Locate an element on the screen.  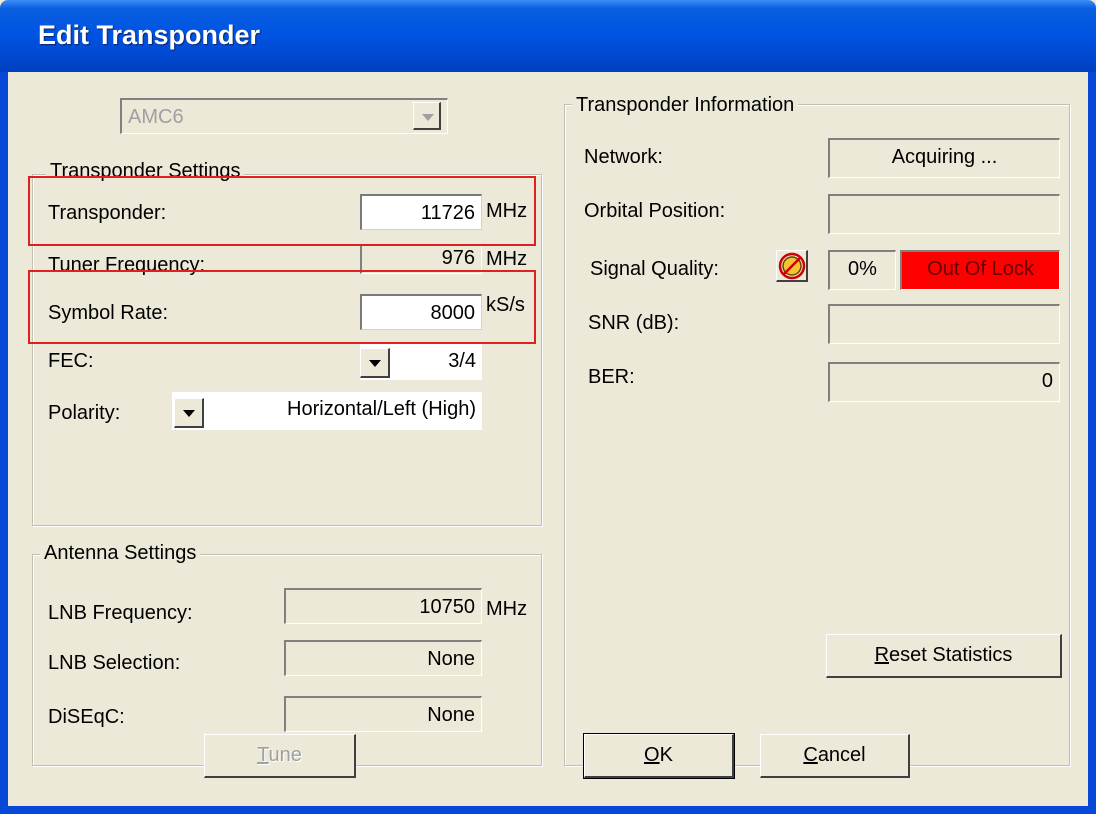
cancel-button: Cancel is located at coordinates (835, 756).